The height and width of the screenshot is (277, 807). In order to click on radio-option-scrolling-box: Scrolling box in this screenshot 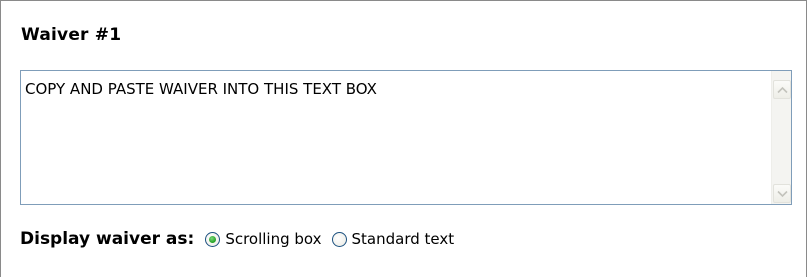, I will do `click(263, 239)`.